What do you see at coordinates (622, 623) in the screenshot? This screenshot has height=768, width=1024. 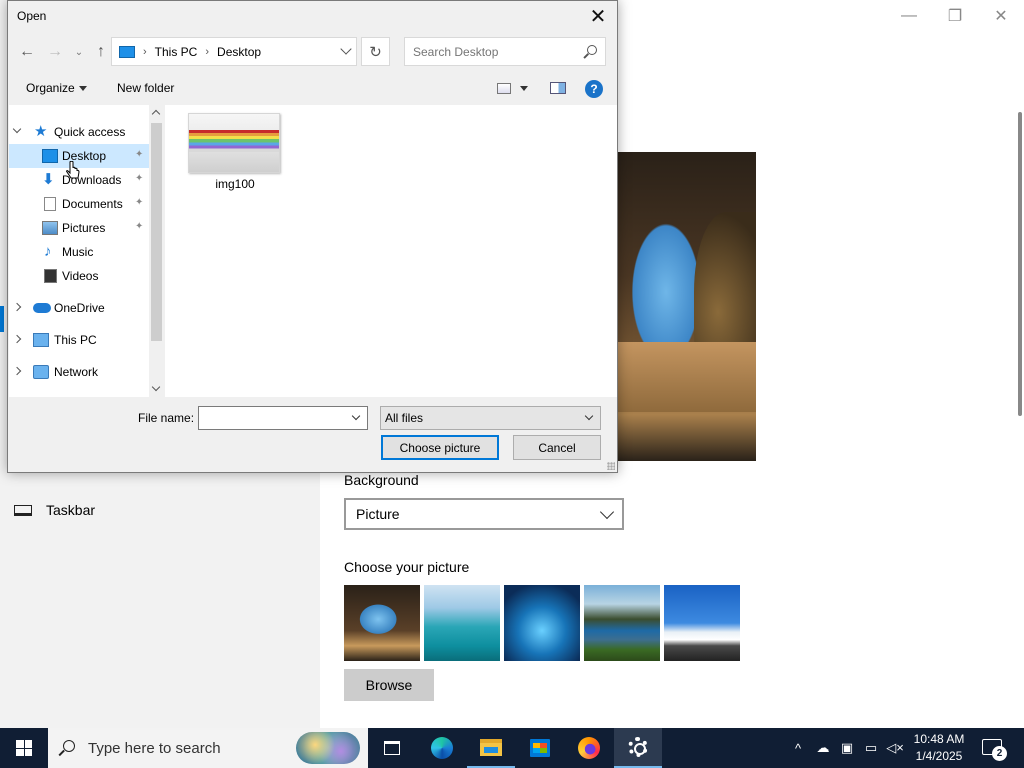 I see `picture-thumbnail-lake` at bounding box center [622, 623].